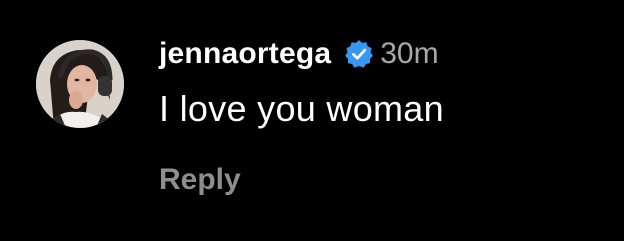 The image size is (624, 241). I want to click on profile-photo-icon, so click(80, 84).